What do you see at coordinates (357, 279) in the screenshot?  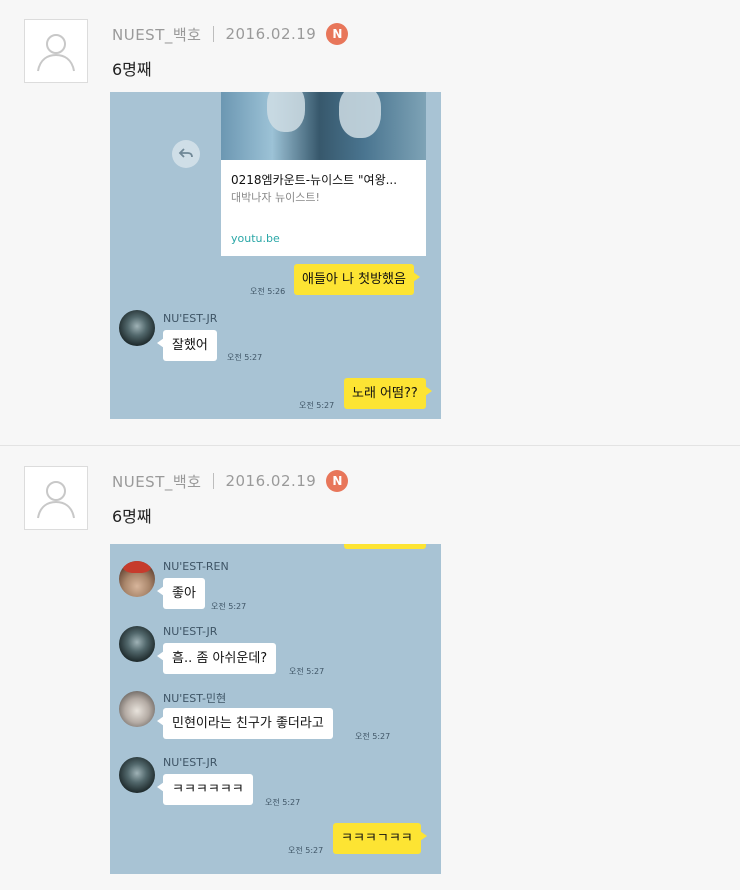 I see `my-message-bubble: 애들아 나 첫방했음` at bounding box center [357, 279].